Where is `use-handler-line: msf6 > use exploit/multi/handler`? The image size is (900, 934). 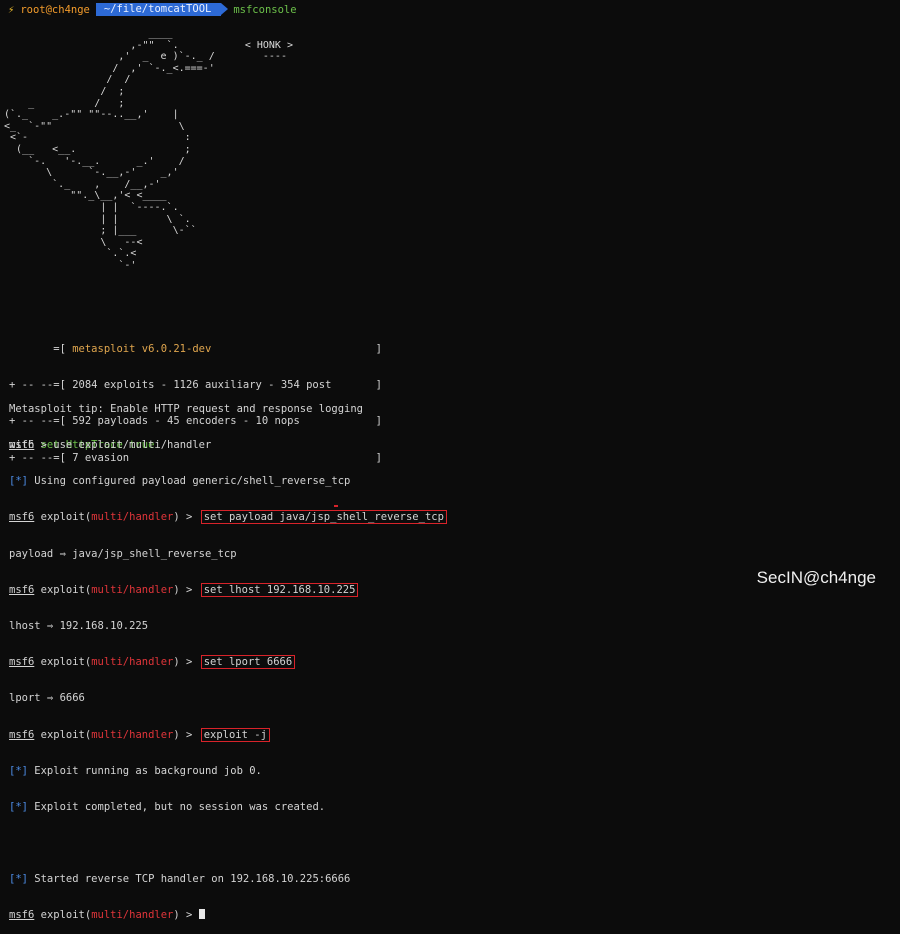 use-handler-line: msf6 > use exploit/multi/handler is located at coordinates (110, 445).